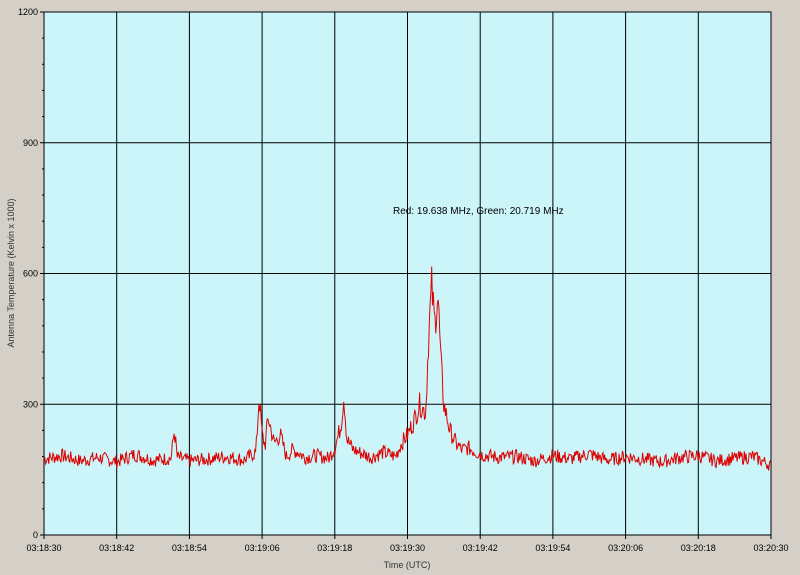 Image resolution: width=800 pixels, height=575 pixels. Describe the element at coordinates (262, 548) in the screenshot. I see `x-tick-label: 03:19:06` at that location.